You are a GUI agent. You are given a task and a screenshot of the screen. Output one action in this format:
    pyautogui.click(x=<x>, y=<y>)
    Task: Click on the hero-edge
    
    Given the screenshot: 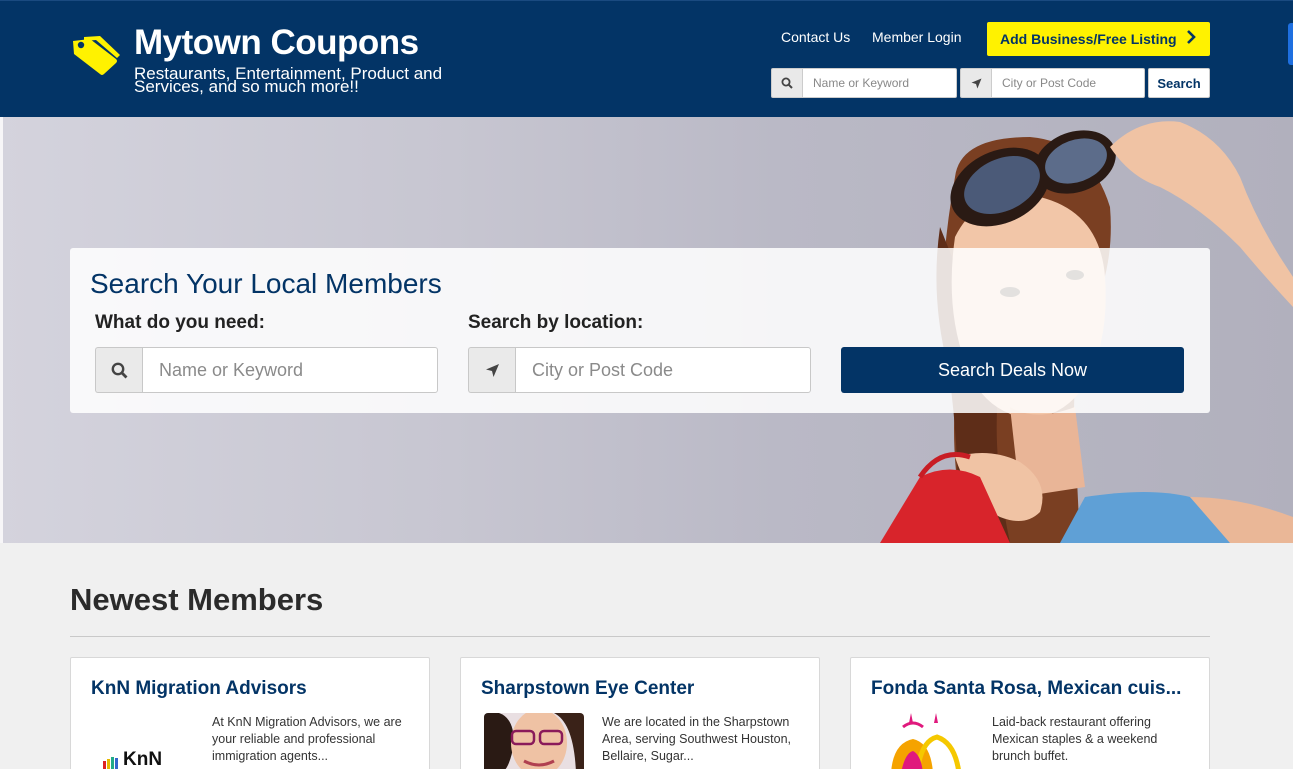 What is the action you would take?
    pyautogui.click(x=1, y=330)
    